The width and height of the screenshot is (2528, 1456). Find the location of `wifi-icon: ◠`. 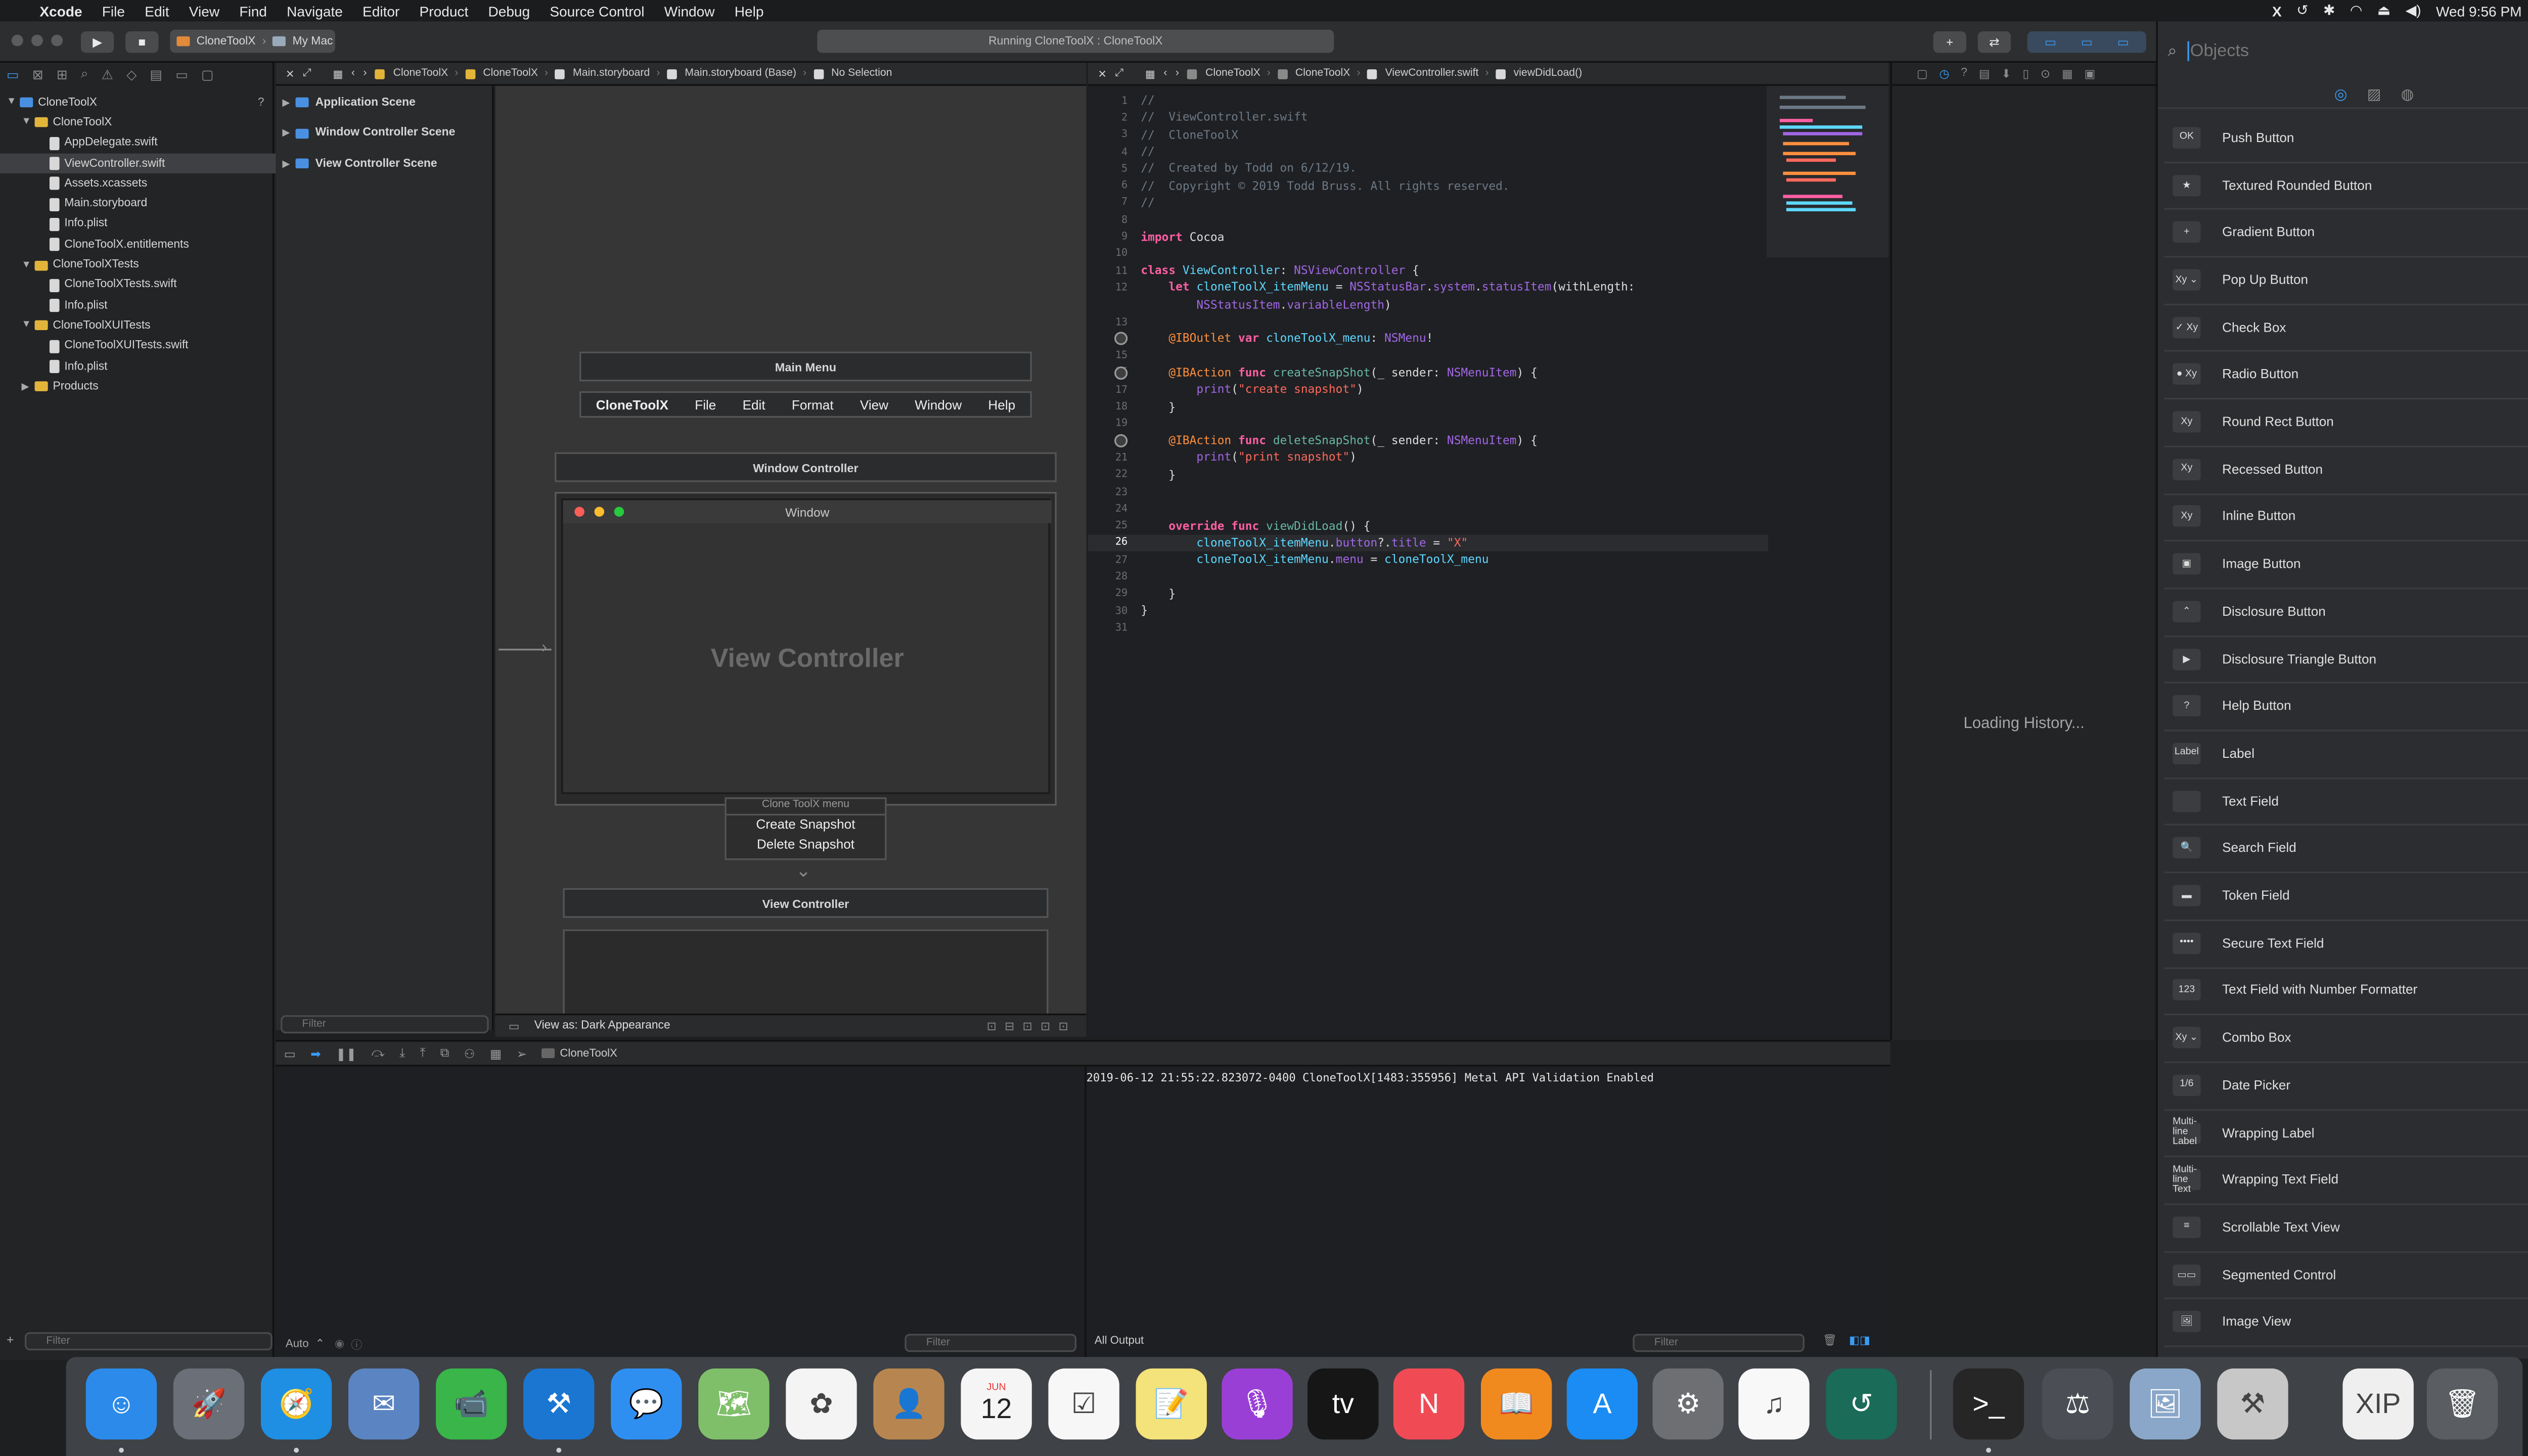

wifi-icon: ◠ is located at coordinates (2356, 11).